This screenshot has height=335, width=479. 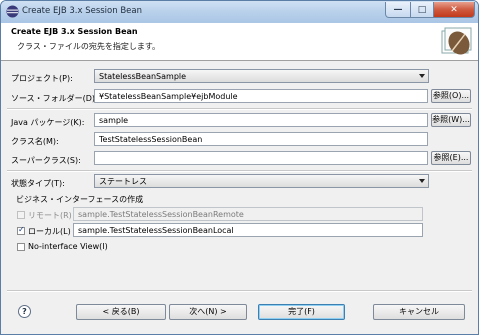 What do you see at coordinates (301, 312) in the screenshot?
I see `finish-button: 完了(F)` at bounding box center [301, 312].